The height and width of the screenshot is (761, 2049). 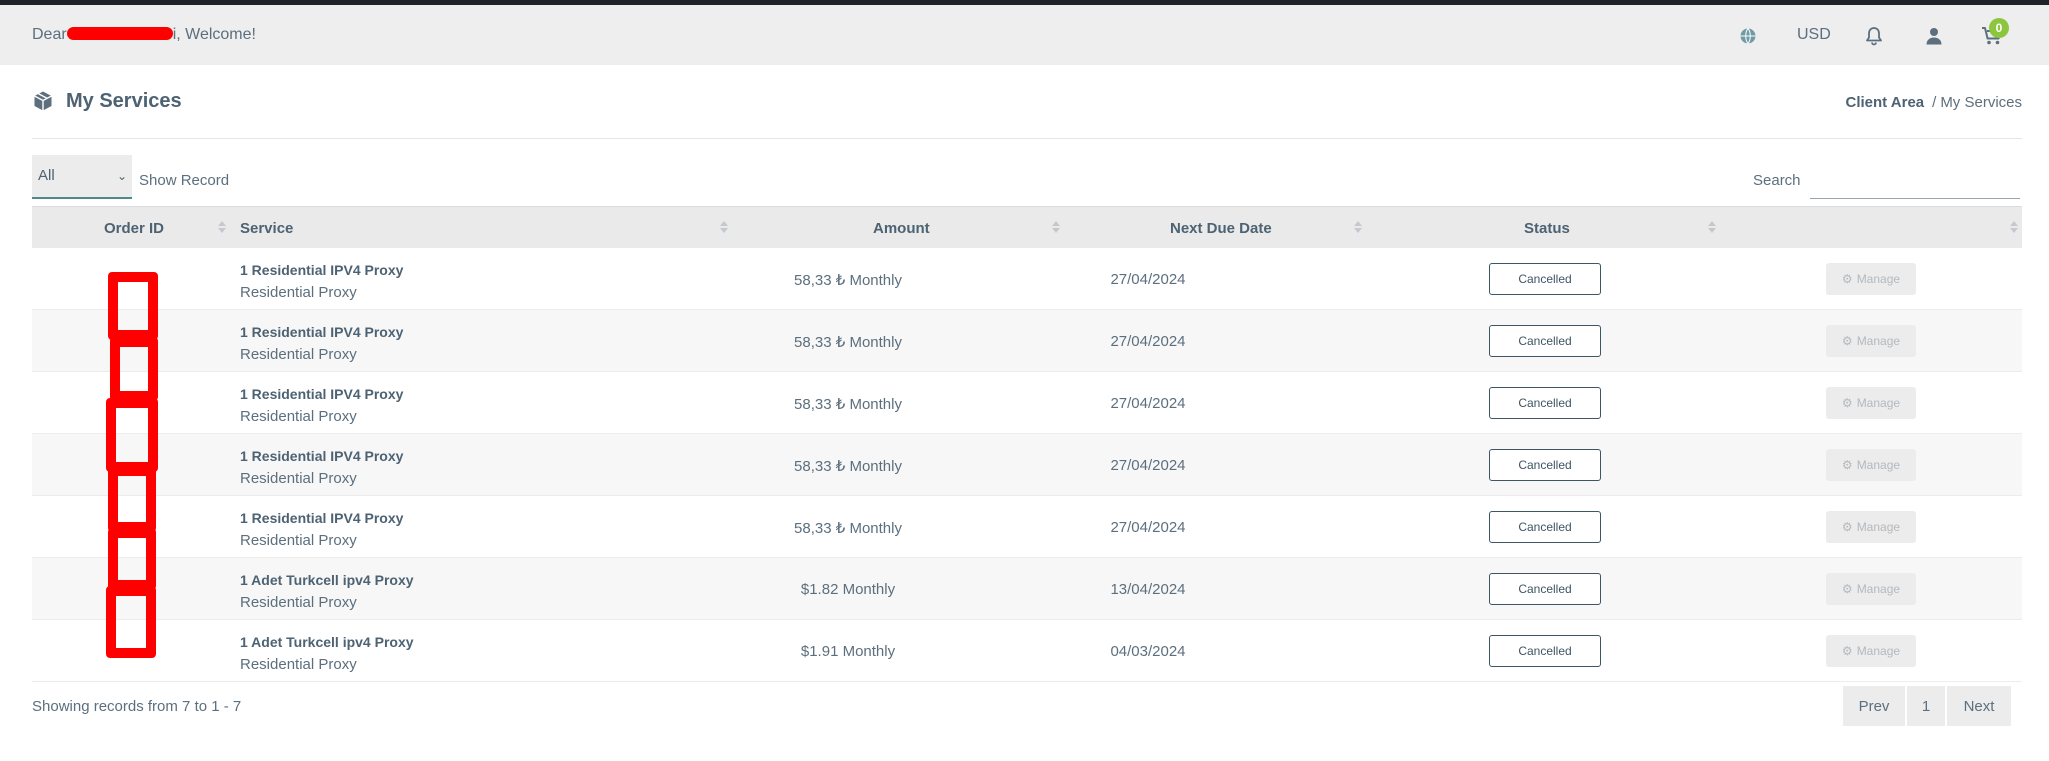 I want to click on breadcrumb-current: My Services, so click(x=1981, y=102).